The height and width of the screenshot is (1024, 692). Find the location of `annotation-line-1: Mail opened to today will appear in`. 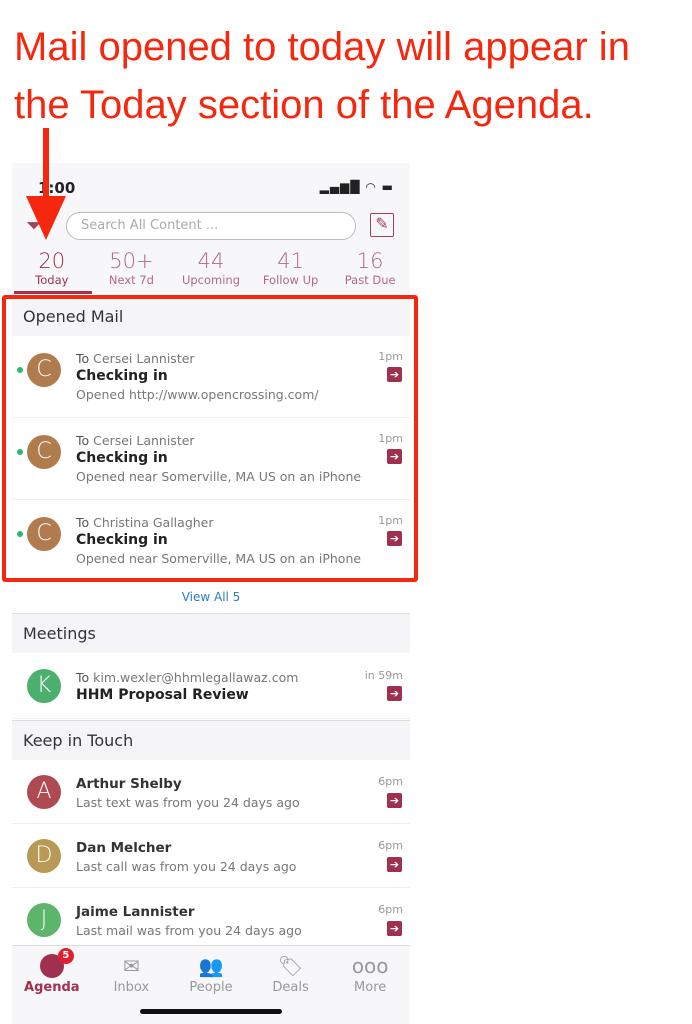

annotation-line-1: Mail opened to today will appear in is located at coordinates (322, 47).